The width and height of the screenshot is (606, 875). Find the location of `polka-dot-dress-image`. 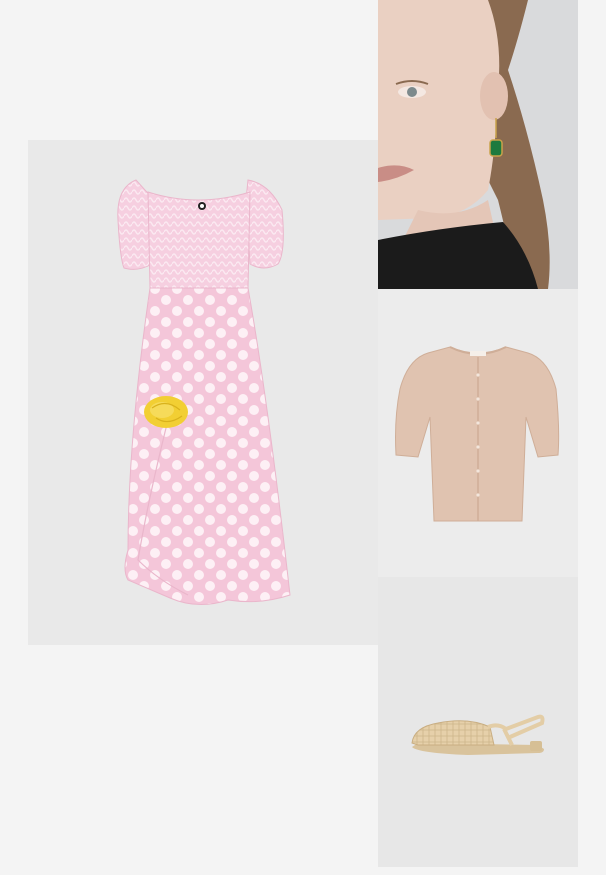

polka-dot-dress-image is located at coordinates (204, 392).